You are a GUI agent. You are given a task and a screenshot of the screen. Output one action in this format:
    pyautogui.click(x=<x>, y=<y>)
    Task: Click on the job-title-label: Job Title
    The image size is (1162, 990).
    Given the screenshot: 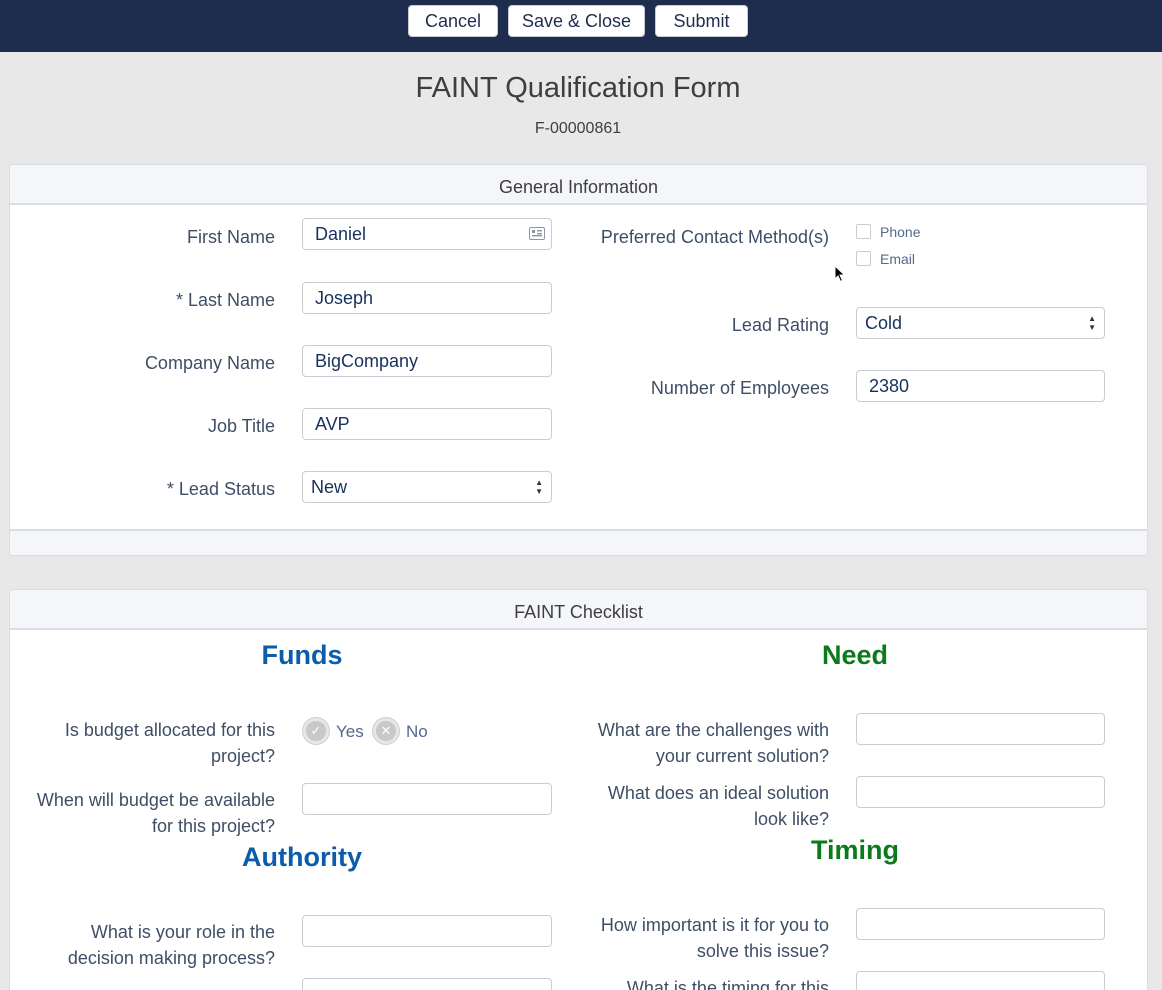 What is the action you would take?
    pyautogui.click(x=241, y=426)
    